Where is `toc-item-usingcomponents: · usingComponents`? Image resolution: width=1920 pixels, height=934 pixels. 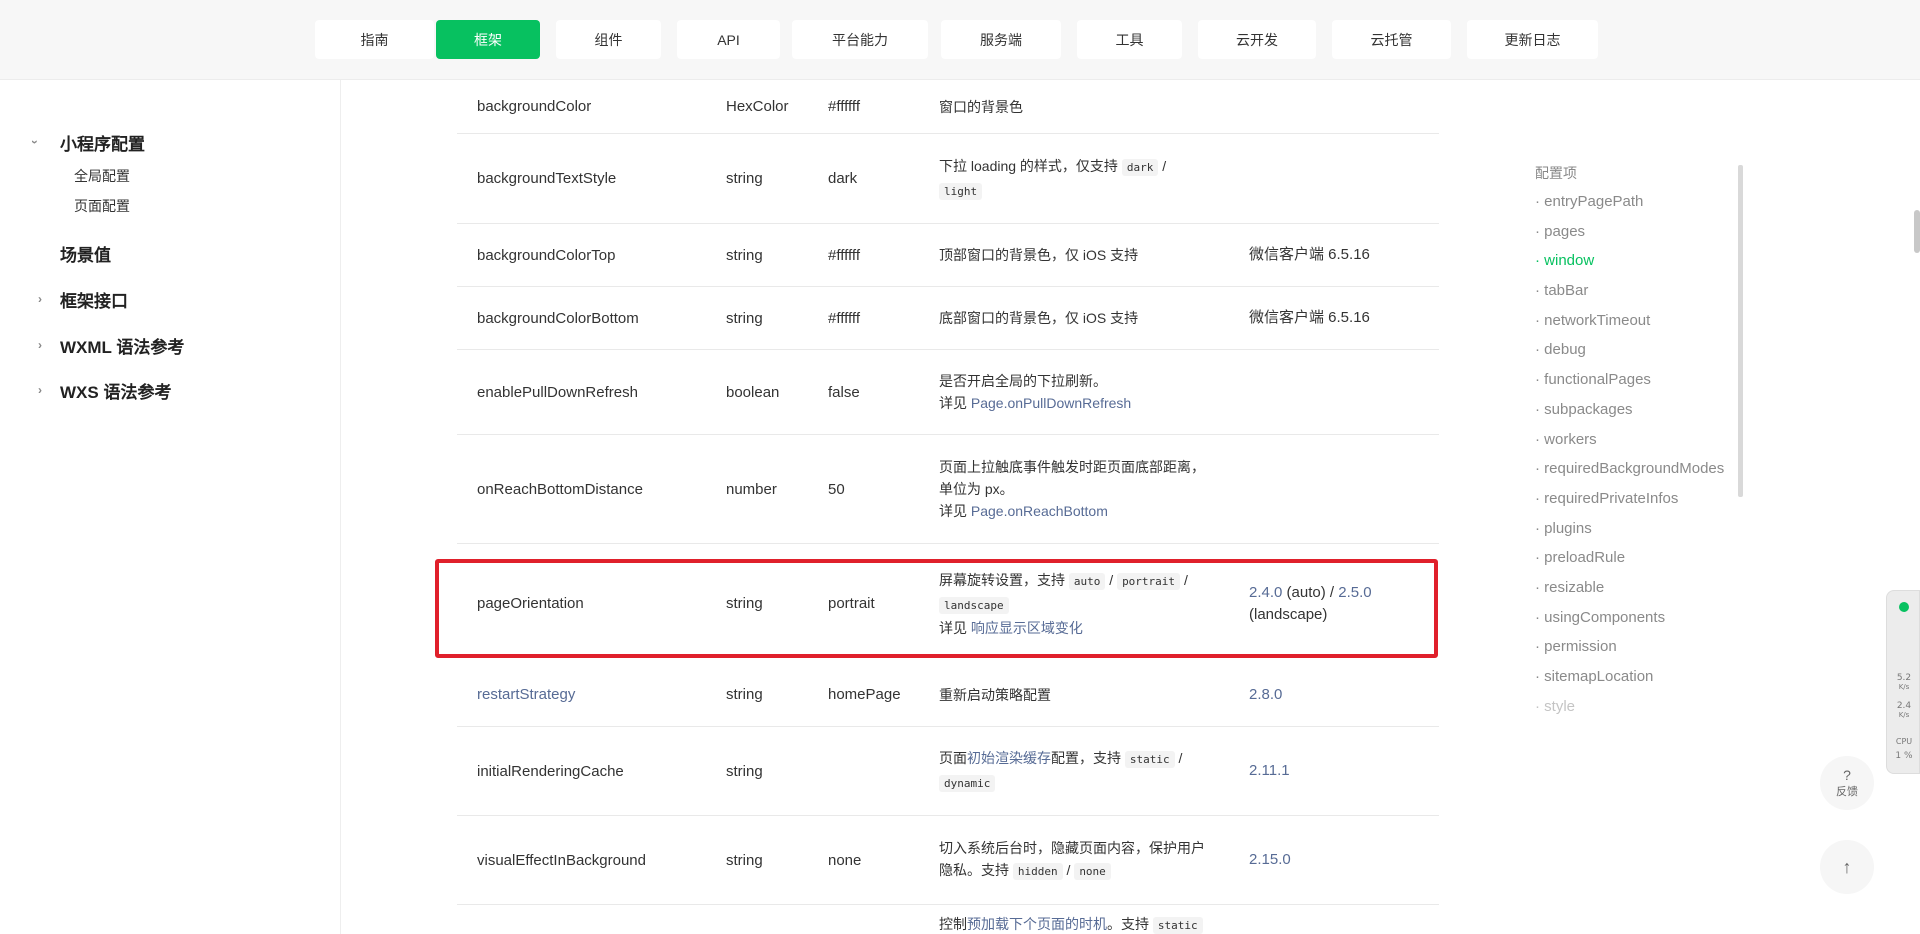 toc-item-usingcomponents: · usingComponents is located at coordinates (1635, 618).